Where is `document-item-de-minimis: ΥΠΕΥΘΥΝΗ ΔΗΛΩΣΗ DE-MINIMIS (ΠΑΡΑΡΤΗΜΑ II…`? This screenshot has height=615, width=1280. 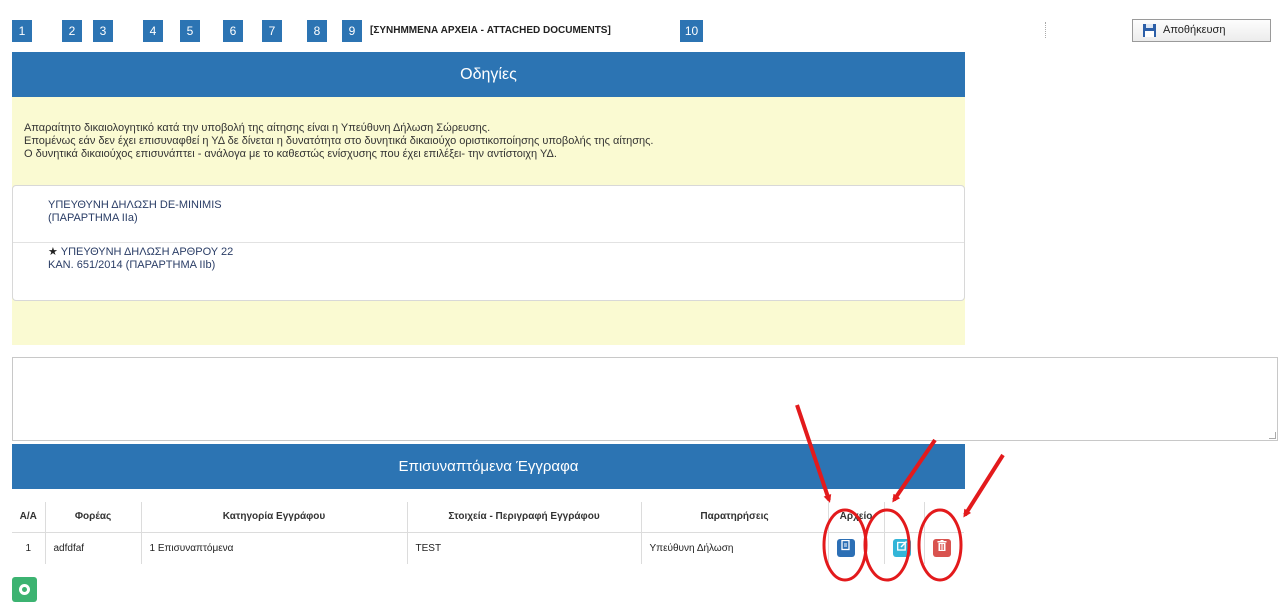 document-item-de-minimis: ΥΠΕΥΘΥΝΗ ΔΗΛΩΣΗ DE-MINIMIS (ΠΑΡΑΡΤΗΜΑ II… is located at coordinates (488, 221).